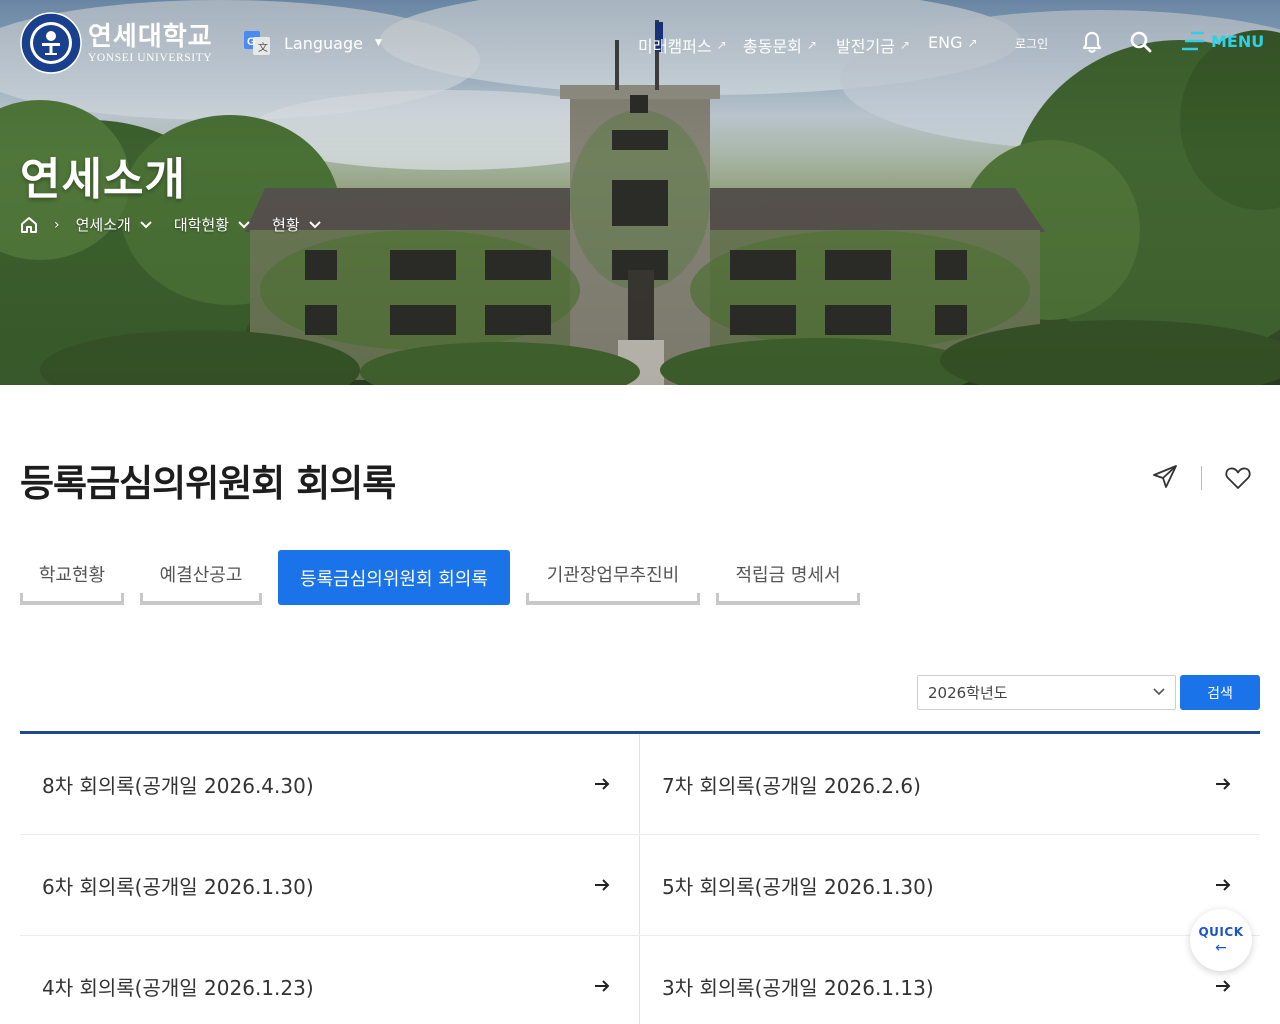 The height and width of the screenshot is (1024, 1280). Describe the element at coordinates (950, 784) in the screenshot. I see `minutes-item: 7차 회의록(공개일 2026.2.6)` at that location.